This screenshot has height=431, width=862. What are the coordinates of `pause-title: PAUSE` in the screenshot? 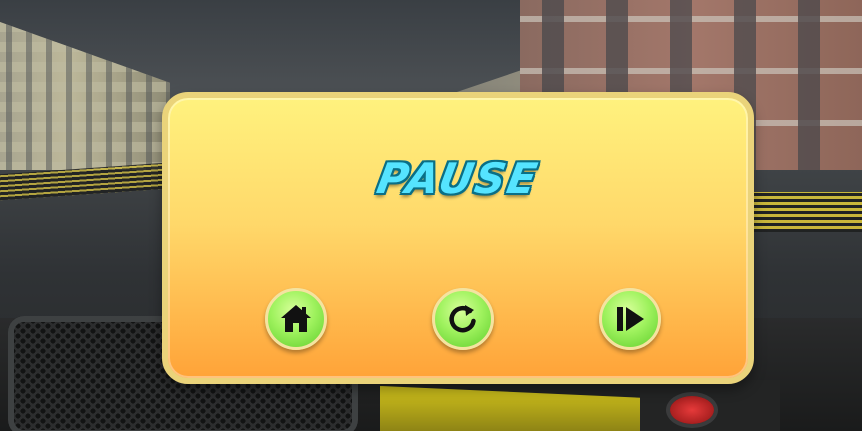 It's located at (458, 178).